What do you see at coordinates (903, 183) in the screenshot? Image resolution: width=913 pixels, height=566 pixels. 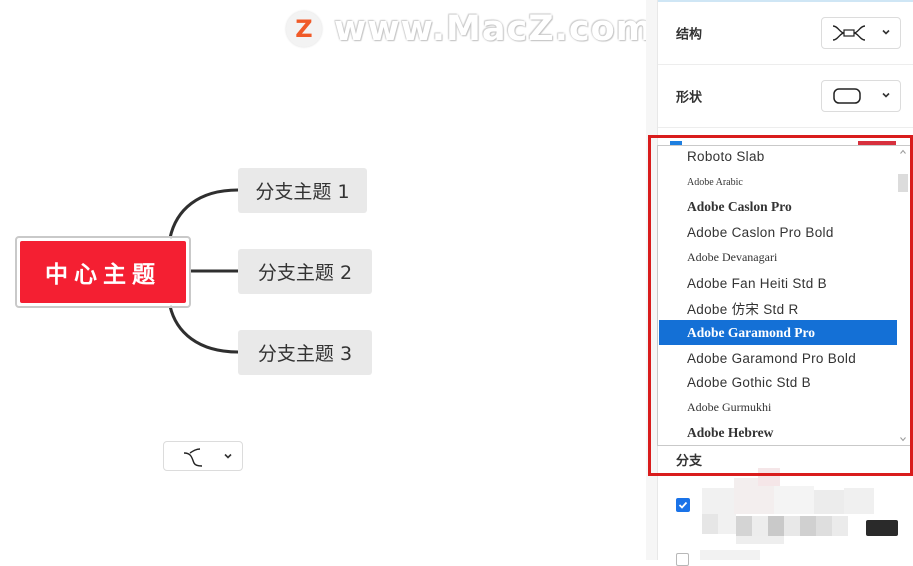 I see `scroll-thumb` at bounding box center [903, 183].